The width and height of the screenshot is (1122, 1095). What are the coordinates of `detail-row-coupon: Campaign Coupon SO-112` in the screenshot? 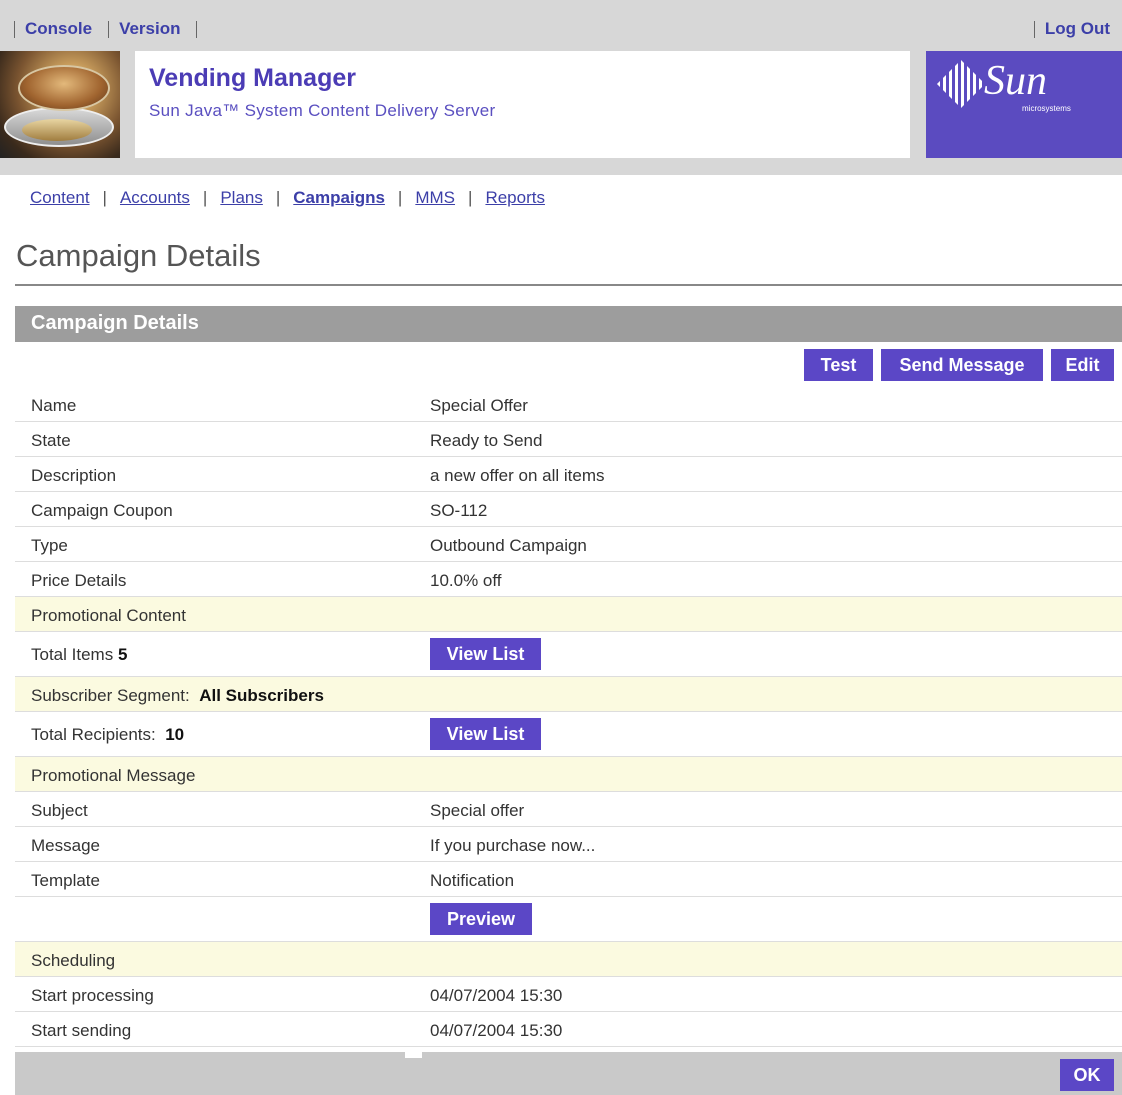 It's located at (568, 509).